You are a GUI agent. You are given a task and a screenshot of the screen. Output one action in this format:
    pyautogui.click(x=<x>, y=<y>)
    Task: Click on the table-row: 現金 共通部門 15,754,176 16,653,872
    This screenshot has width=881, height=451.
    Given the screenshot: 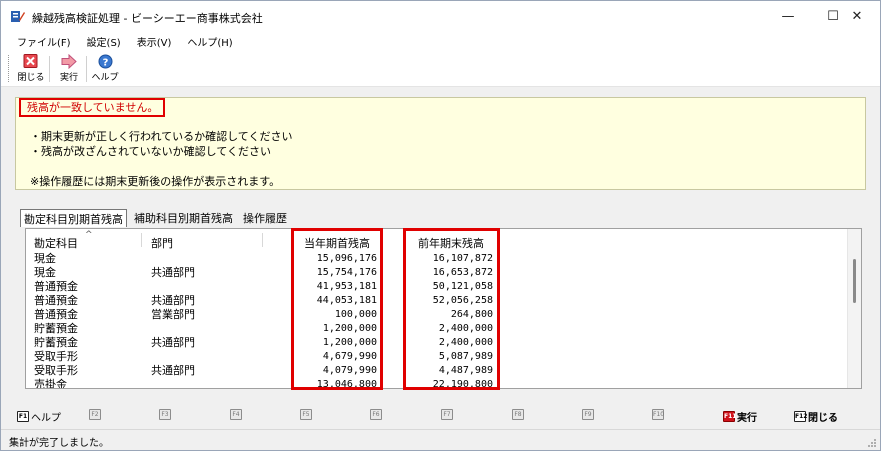 What is the action you would take?
    pyautogui.click(x=436, y=273)
    